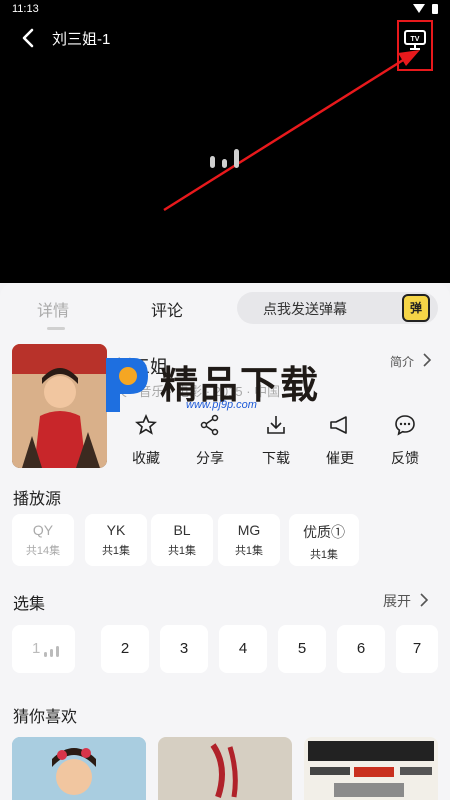 This screenshot has height=800, width=450. I want to click on recommend-title: 猜你喜欢, so click(45, 717).